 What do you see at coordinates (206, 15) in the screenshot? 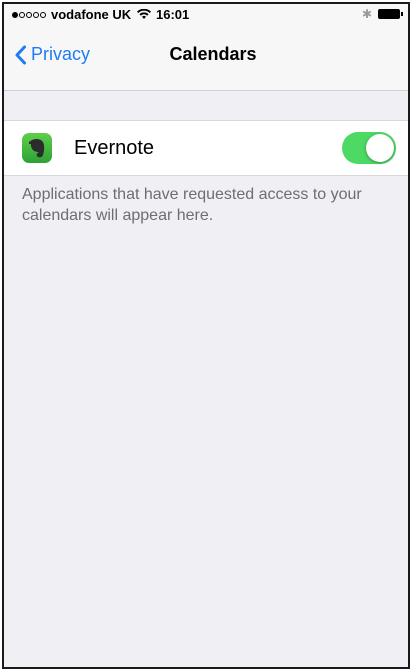
I see `status-bar: vodafone UK 16:01 ✱` at bounding box center [206, 15].